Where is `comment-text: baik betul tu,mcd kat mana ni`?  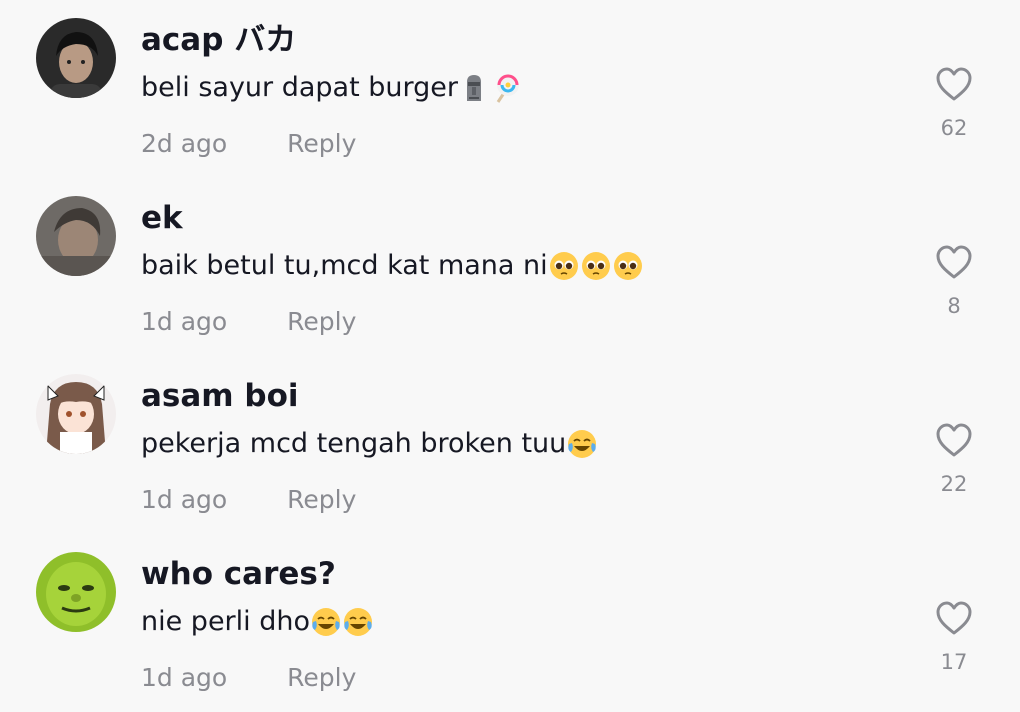
comment-text: baik betul tu,mcd kat mana ni is located at coordinates (392, 266).